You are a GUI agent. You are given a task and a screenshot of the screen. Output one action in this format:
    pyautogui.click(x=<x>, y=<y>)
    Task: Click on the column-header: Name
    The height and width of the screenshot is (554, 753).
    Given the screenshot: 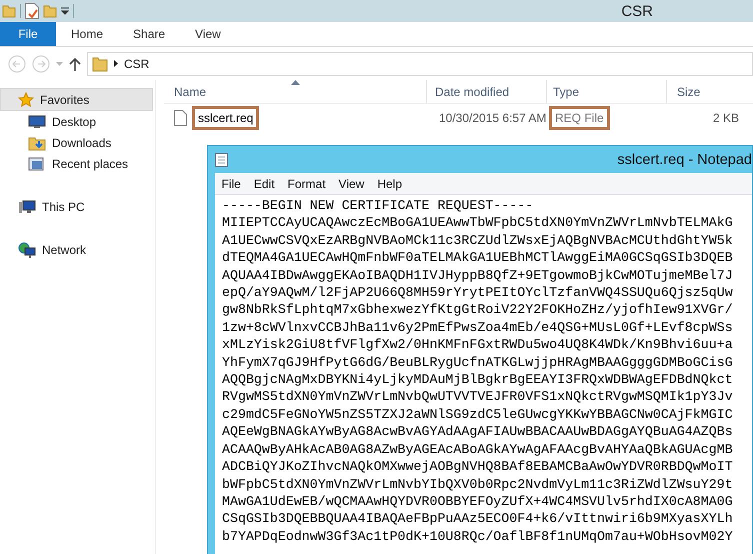 What is the action you would take?
    pyautogui.click(x=295, y=91)
    